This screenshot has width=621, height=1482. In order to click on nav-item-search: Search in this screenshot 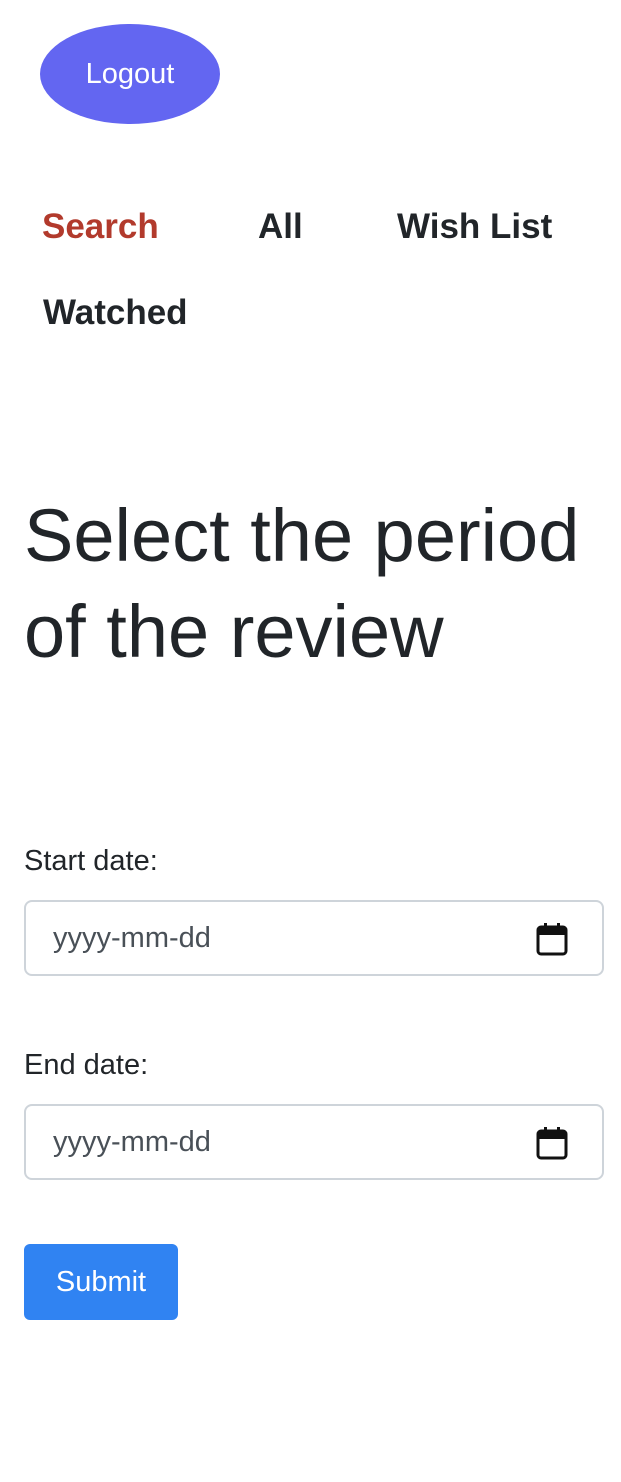, I will do `click(100, 227)`.